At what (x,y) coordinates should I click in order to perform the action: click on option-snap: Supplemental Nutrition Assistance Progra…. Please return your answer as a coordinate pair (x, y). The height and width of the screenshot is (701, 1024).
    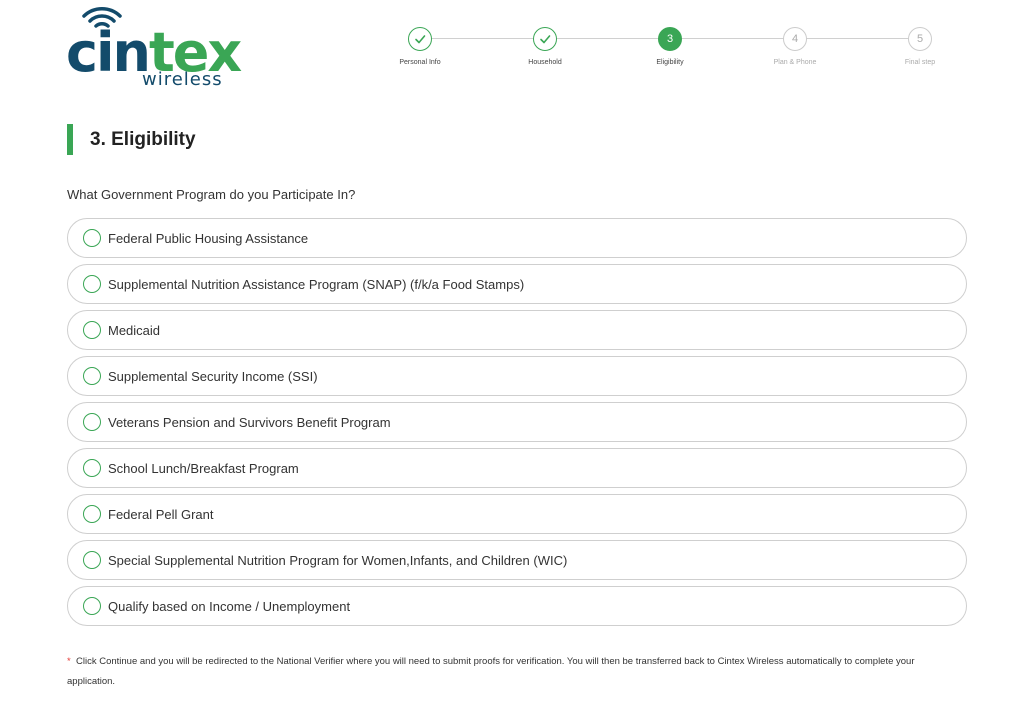
    Looking at the image, I should click on (517, 284).